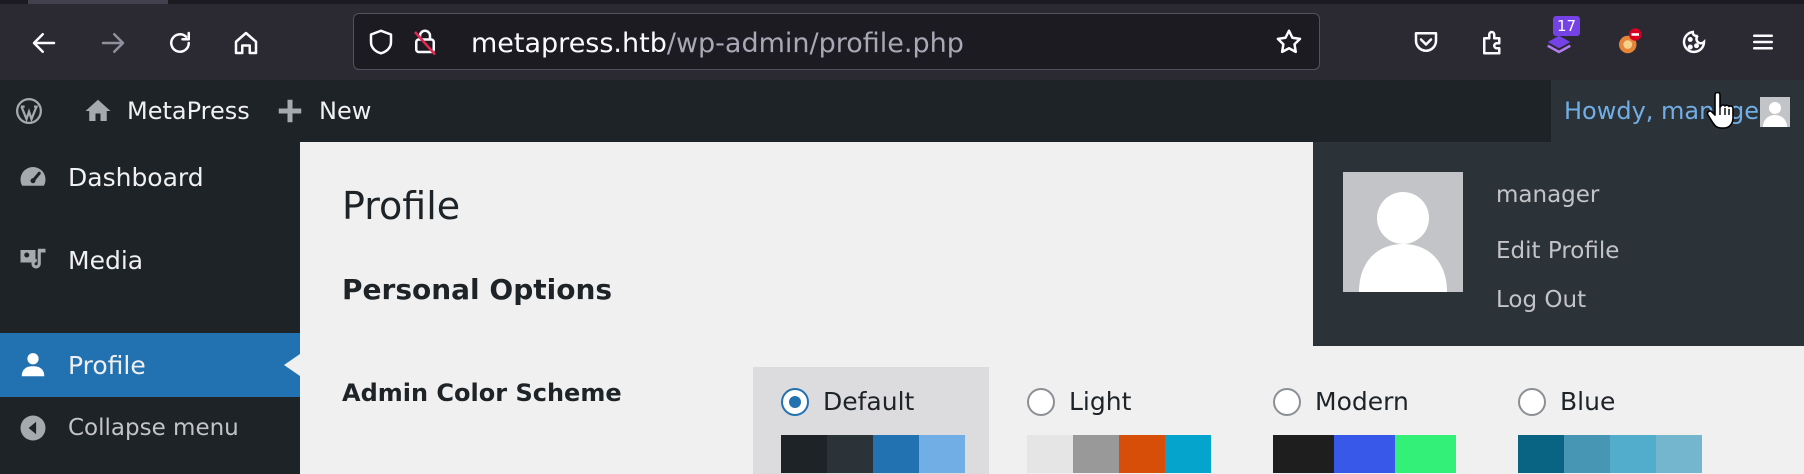 This screenshot has width=1804, height=474. I want to click on pocket-icon, so click(1426, 42).